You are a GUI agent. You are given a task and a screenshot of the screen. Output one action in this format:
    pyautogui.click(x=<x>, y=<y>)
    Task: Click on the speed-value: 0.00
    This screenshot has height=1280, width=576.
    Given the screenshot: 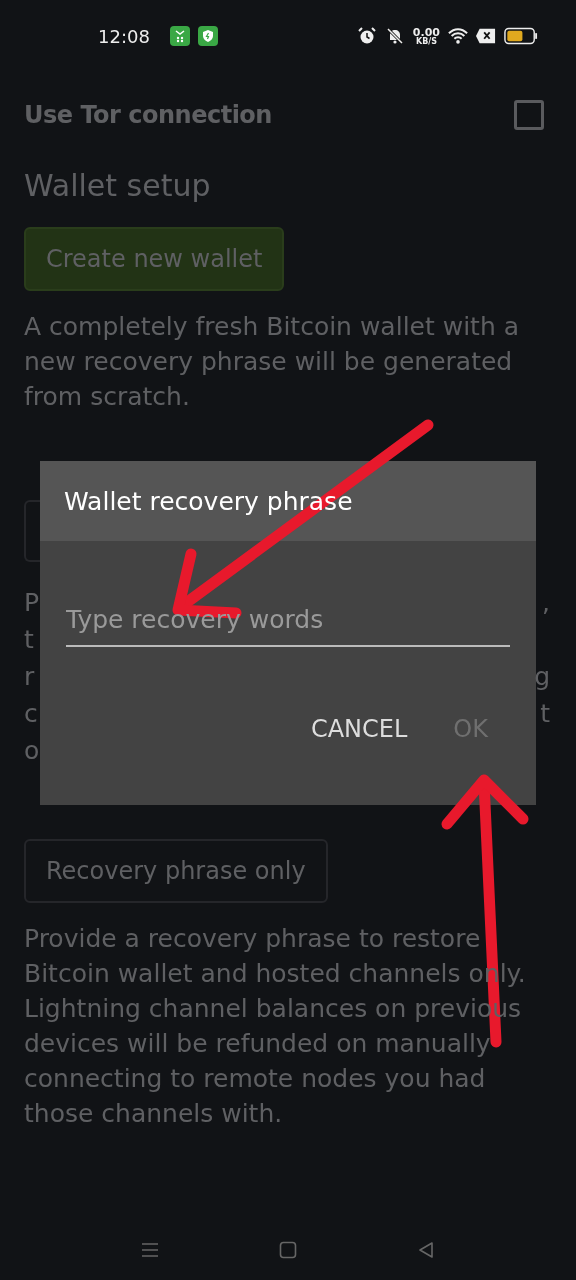 What is the action you would take?
    pyautogui.click(x=426, y=32)
    